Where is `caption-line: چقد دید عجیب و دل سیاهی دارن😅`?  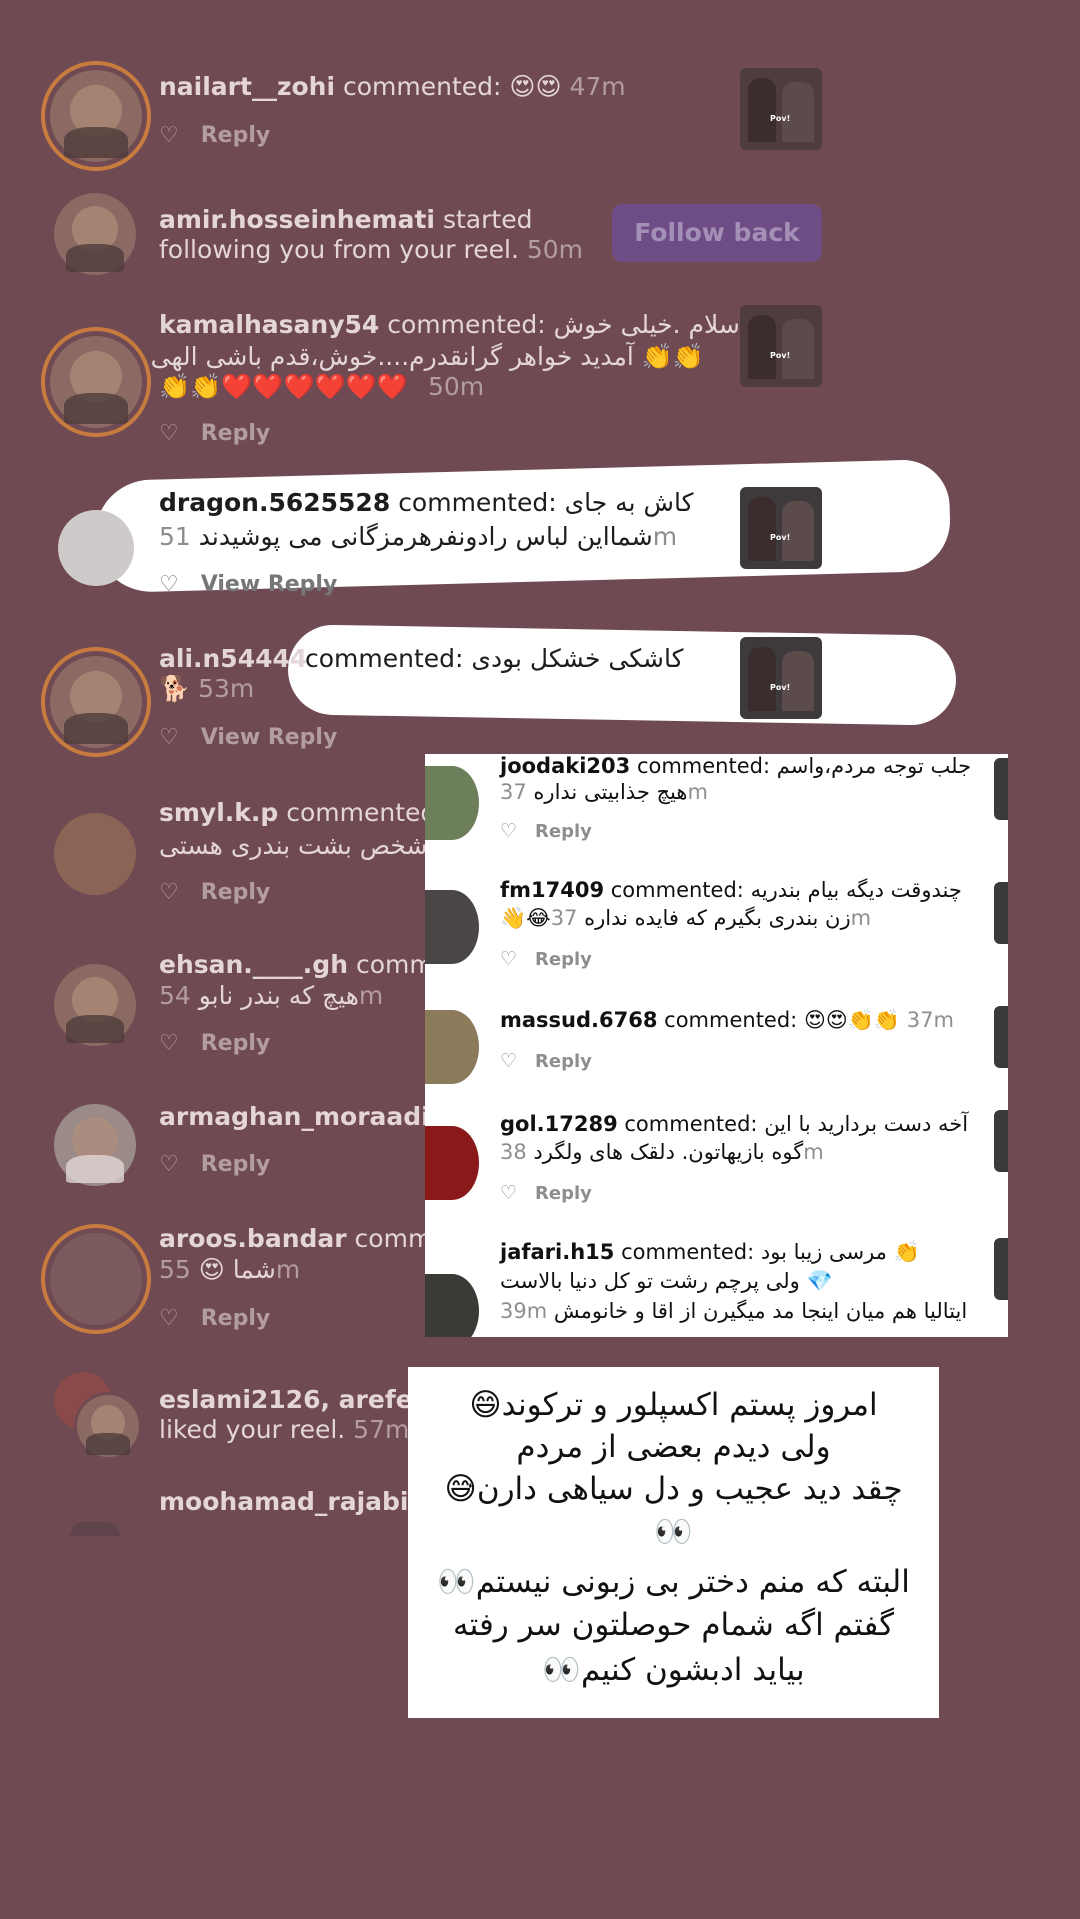
caption-line: چقد دید عجیب و دل سیاهی دارن😅 is located at coordinates (673, 1489).